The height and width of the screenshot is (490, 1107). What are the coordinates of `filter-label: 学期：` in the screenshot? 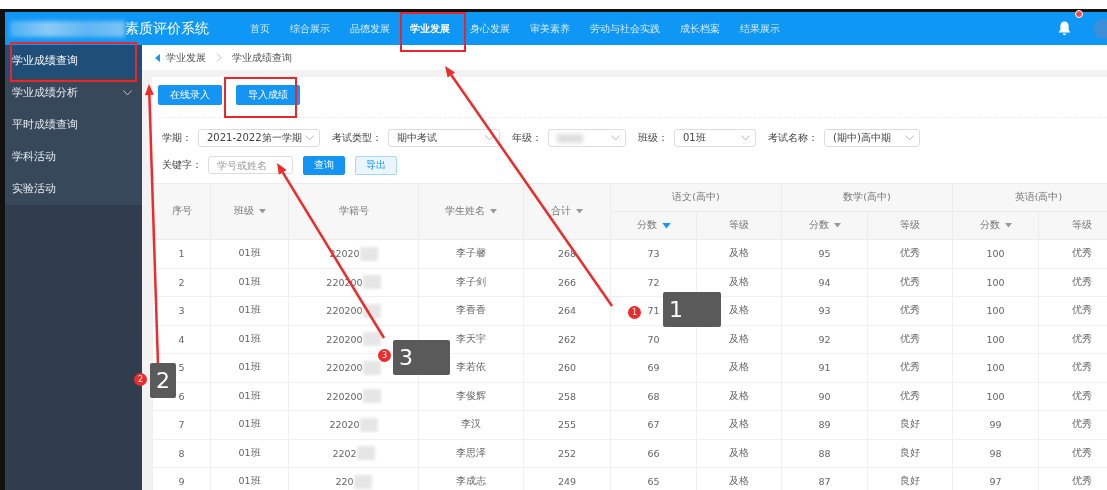 It's located at (177, 138).